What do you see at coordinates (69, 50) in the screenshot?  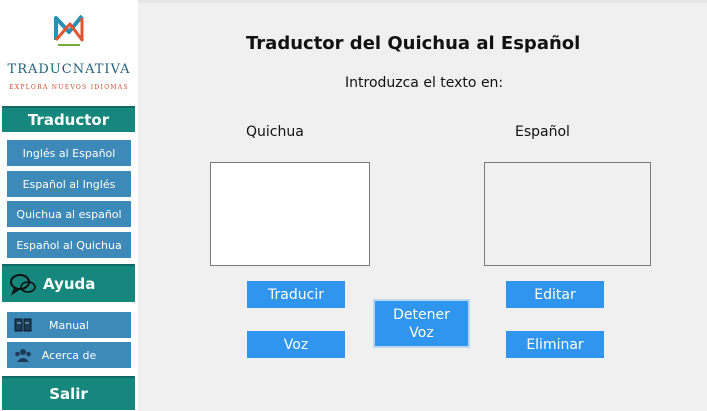 I see `app-logo: TRADUCNATIVA EXPLORA NUEVOS IDIOMAS` at bounding box center [69, 50].